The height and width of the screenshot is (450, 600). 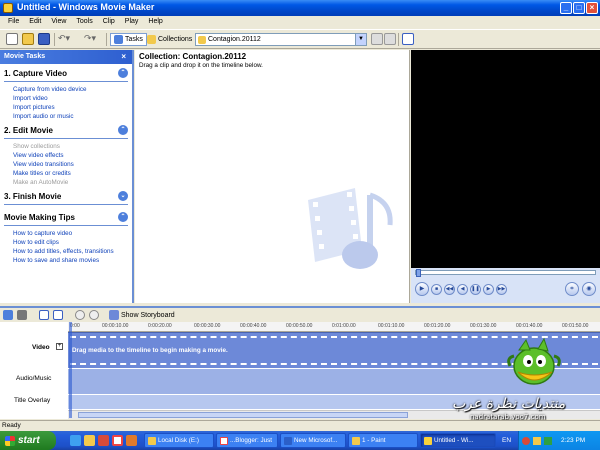 I want to click on rewind-timeline-icon, so click(x=80, y=315).